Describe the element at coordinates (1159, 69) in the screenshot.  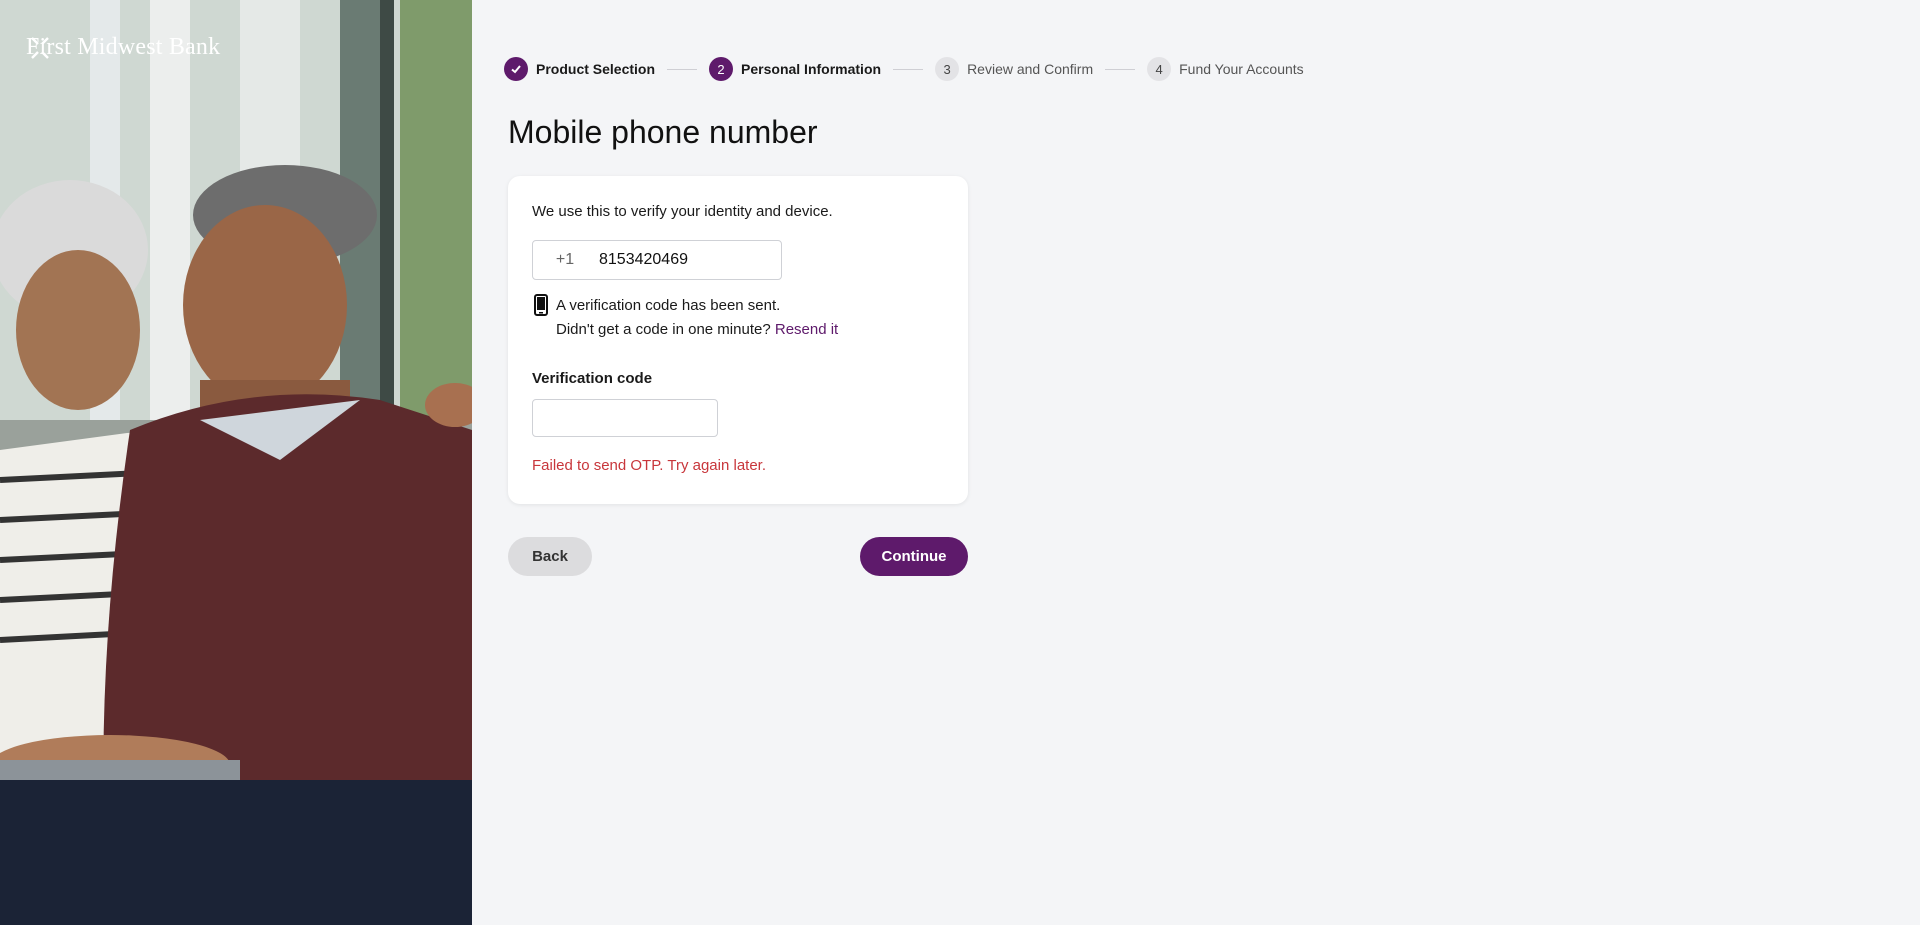
I see `step-number: 4` at that location.